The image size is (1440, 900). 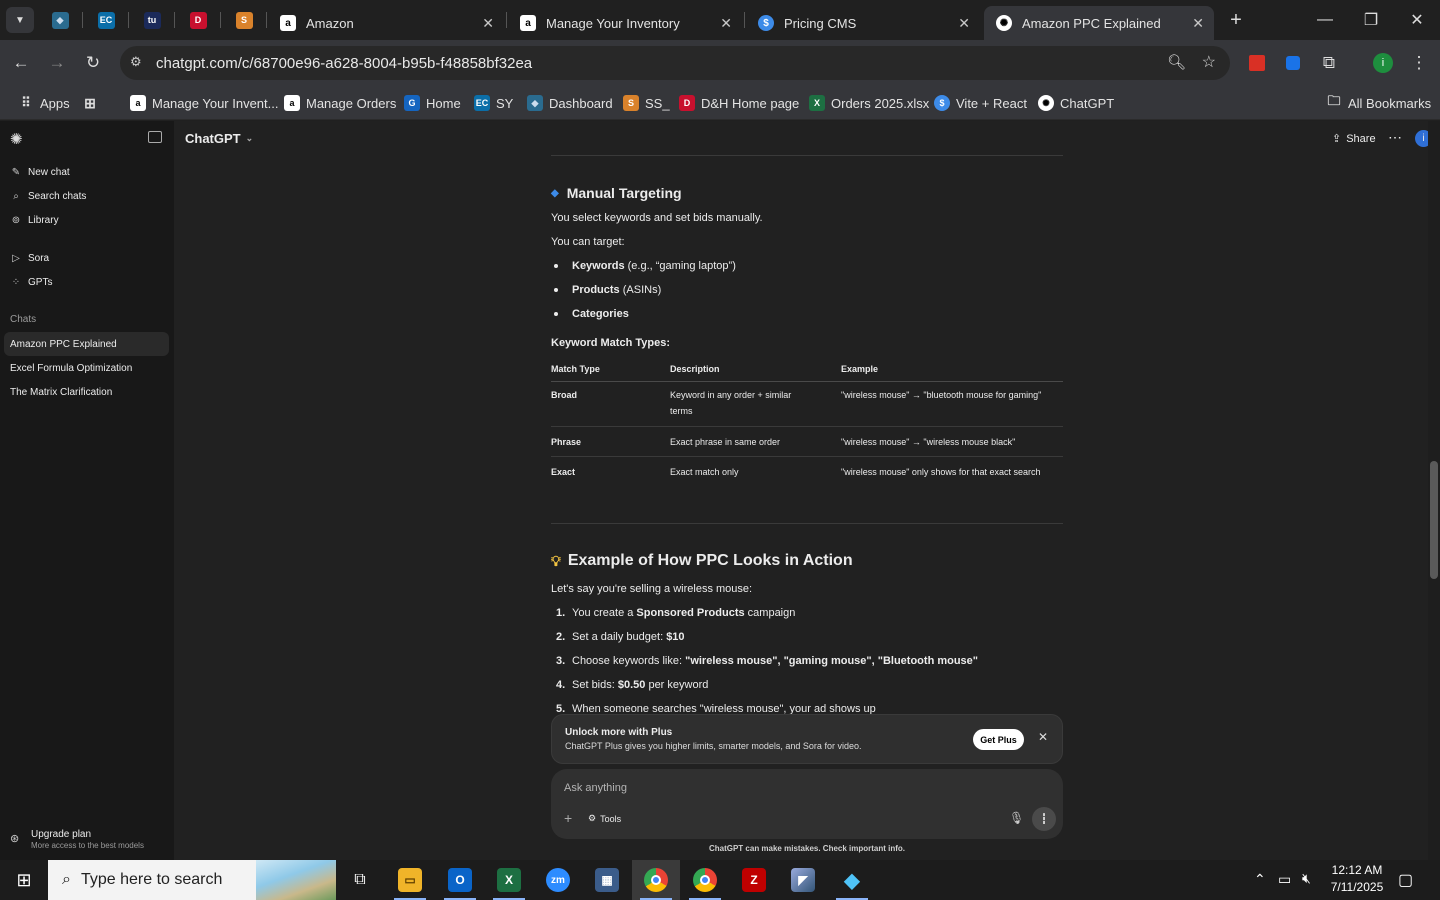 What do you see at coordinates (628, 637) in the screenshot?
I see `list-item: Set a daily budget: $10` at bounding box center [628, 637].